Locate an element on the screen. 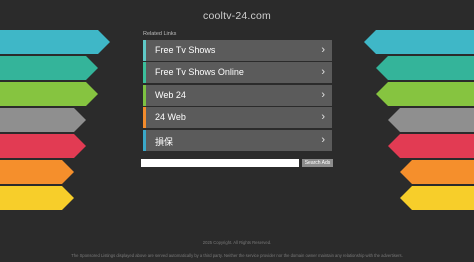 The width and height of the screenshot is (474, 262). copyright-text: 2025 Copyright. All Rights Reserved. is located at coordinates (237, 242).